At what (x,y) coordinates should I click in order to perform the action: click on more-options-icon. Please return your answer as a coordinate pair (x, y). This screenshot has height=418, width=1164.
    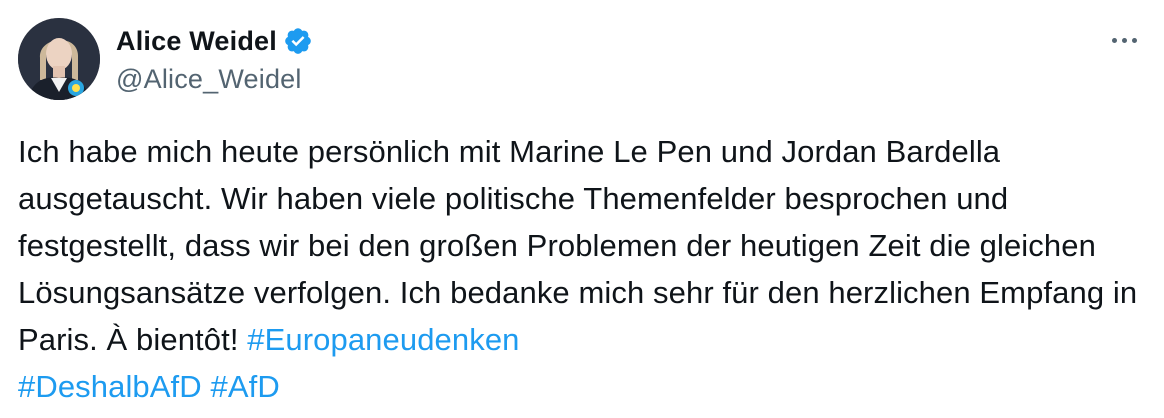
    Looking at the image, I should click on (1124, 40).